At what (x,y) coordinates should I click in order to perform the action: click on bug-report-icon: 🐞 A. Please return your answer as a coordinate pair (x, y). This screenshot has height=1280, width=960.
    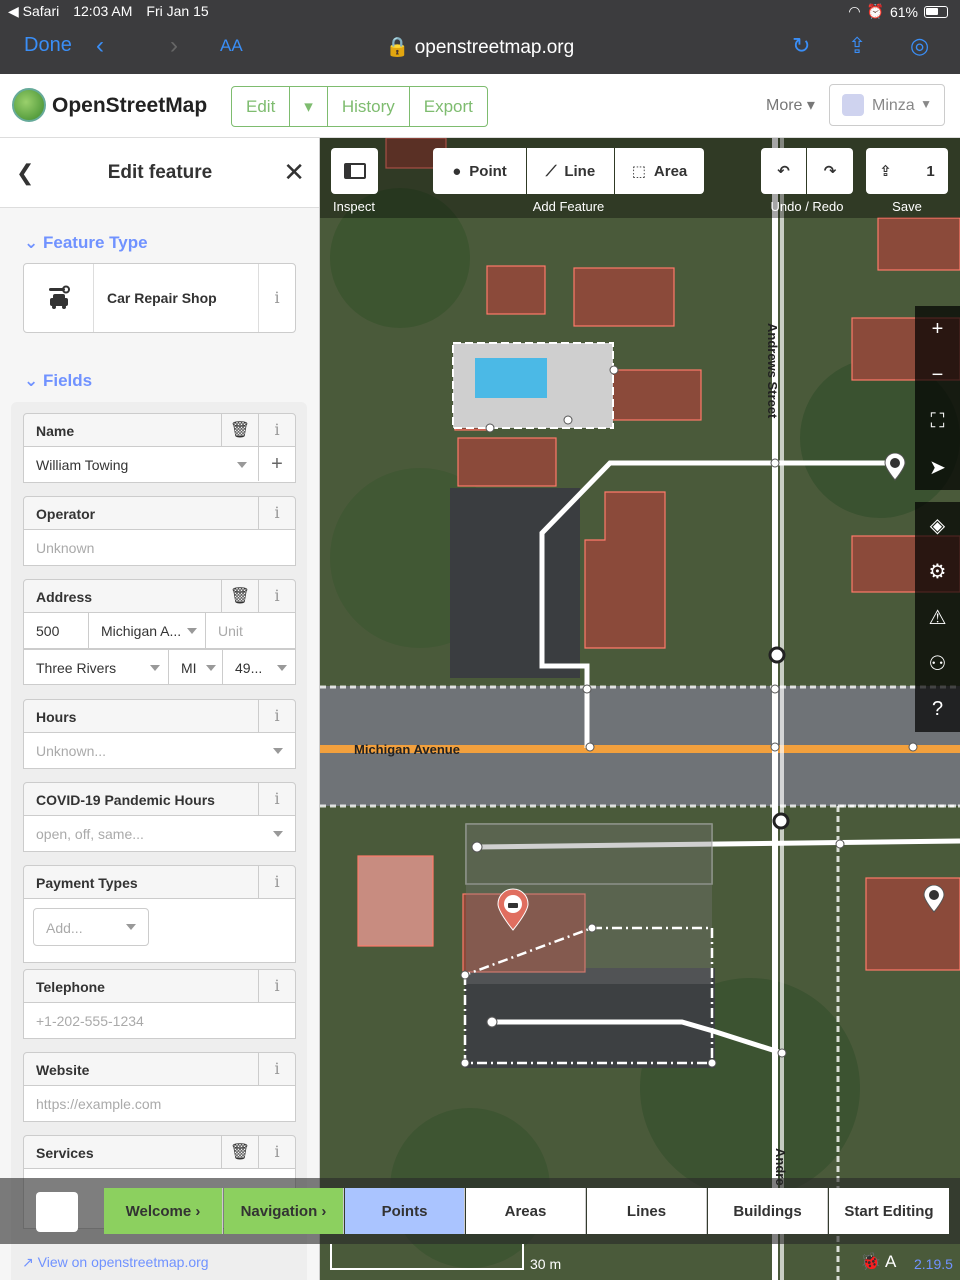
    Looking at the image, I should click on (878, 1262).